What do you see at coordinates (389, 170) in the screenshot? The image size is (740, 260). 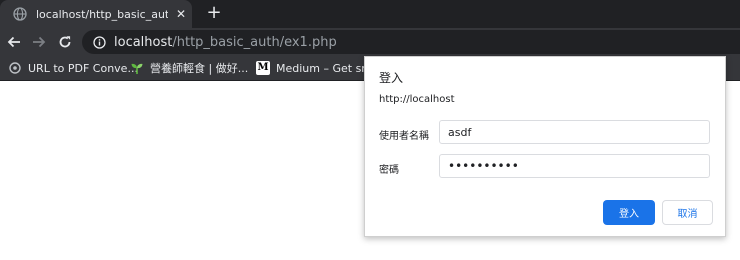 I see `password-label: 密碼` at bounding box center [389, 170].